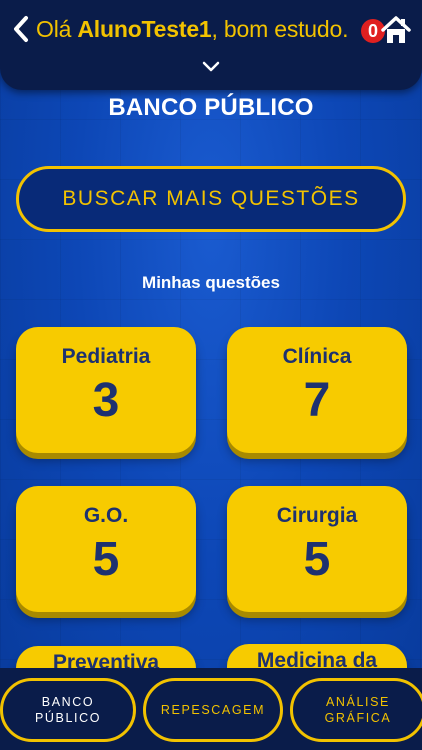 This screenshot has width=422, height=750. What do you see at coordinates (106, 356) in the screenshot?
I see `category-name: Pediatria` at bounding box center [106, 356].